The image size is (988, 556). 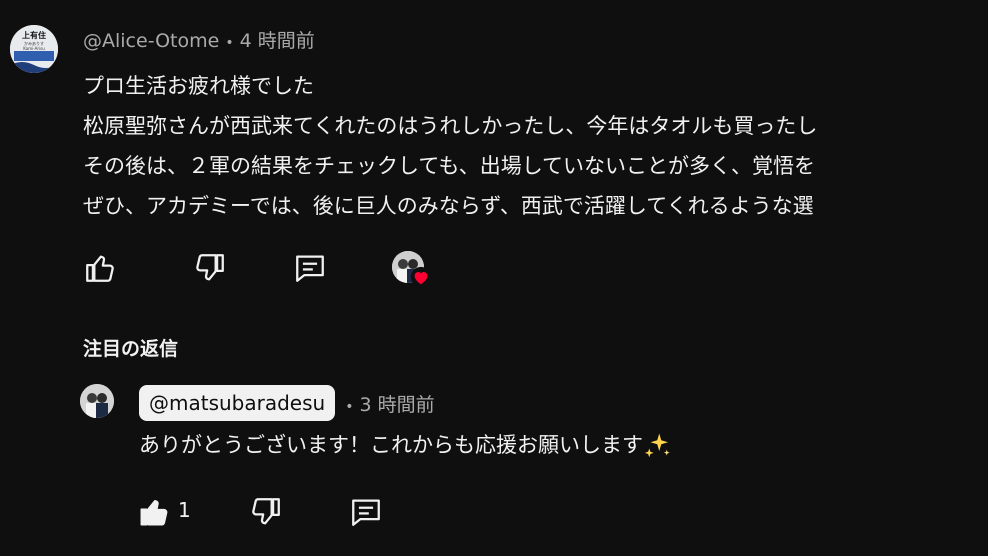 I want to click on comment-text-line: その後は、２軍の結果をチェックしても、出場していないことが多く、覚悟を, so click(x=449, y=166).